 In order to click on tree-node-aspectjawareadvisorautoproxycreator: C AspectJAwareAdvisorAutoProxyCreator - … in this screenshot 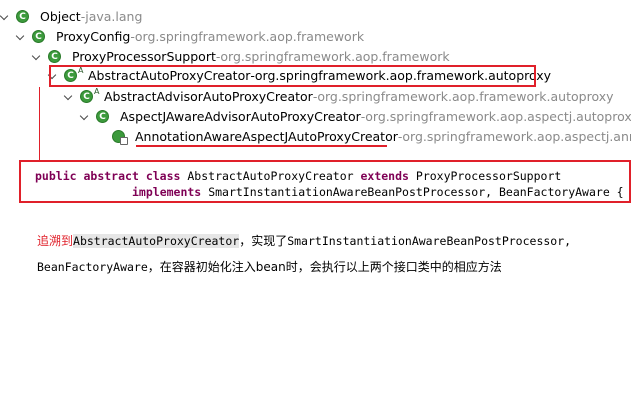, I will do `click(355, 116)`.